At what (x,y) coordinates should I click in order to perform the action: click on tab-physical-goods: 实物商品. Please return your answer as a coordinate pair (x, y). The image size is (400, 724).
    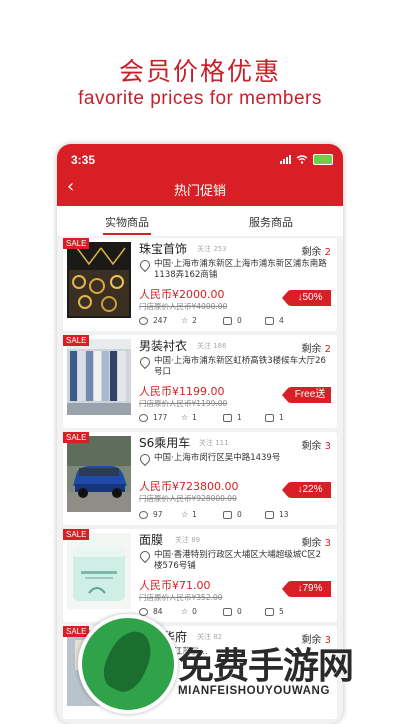
    Looking at the image, I should click on (127, 222).